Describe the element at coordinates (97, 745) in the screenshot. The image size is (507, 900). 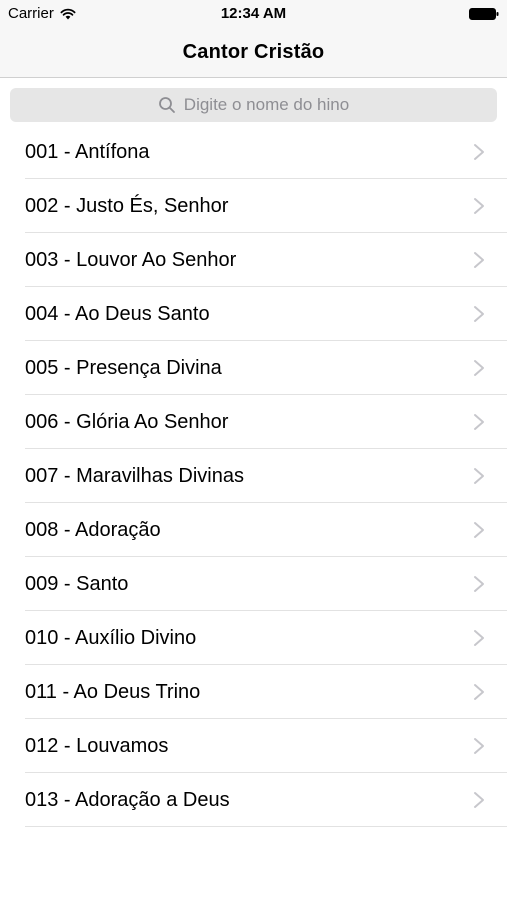
I see `hymn-label: 012 - Louvamos` at that location.